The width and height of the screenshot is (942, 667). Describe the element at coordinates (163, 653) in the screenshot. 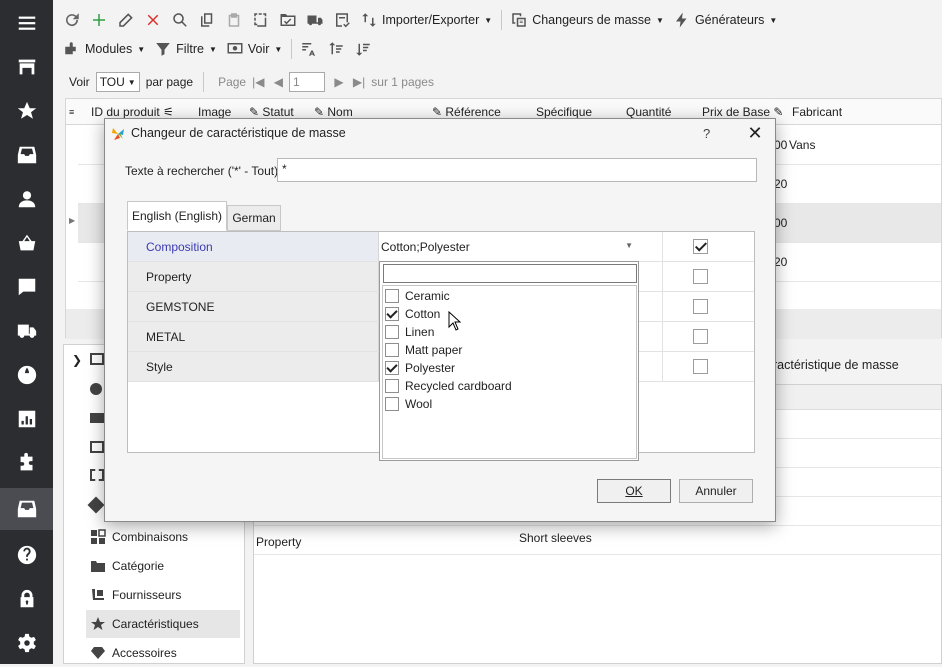

I see `side-item-accessories: Accessoires` at that location.